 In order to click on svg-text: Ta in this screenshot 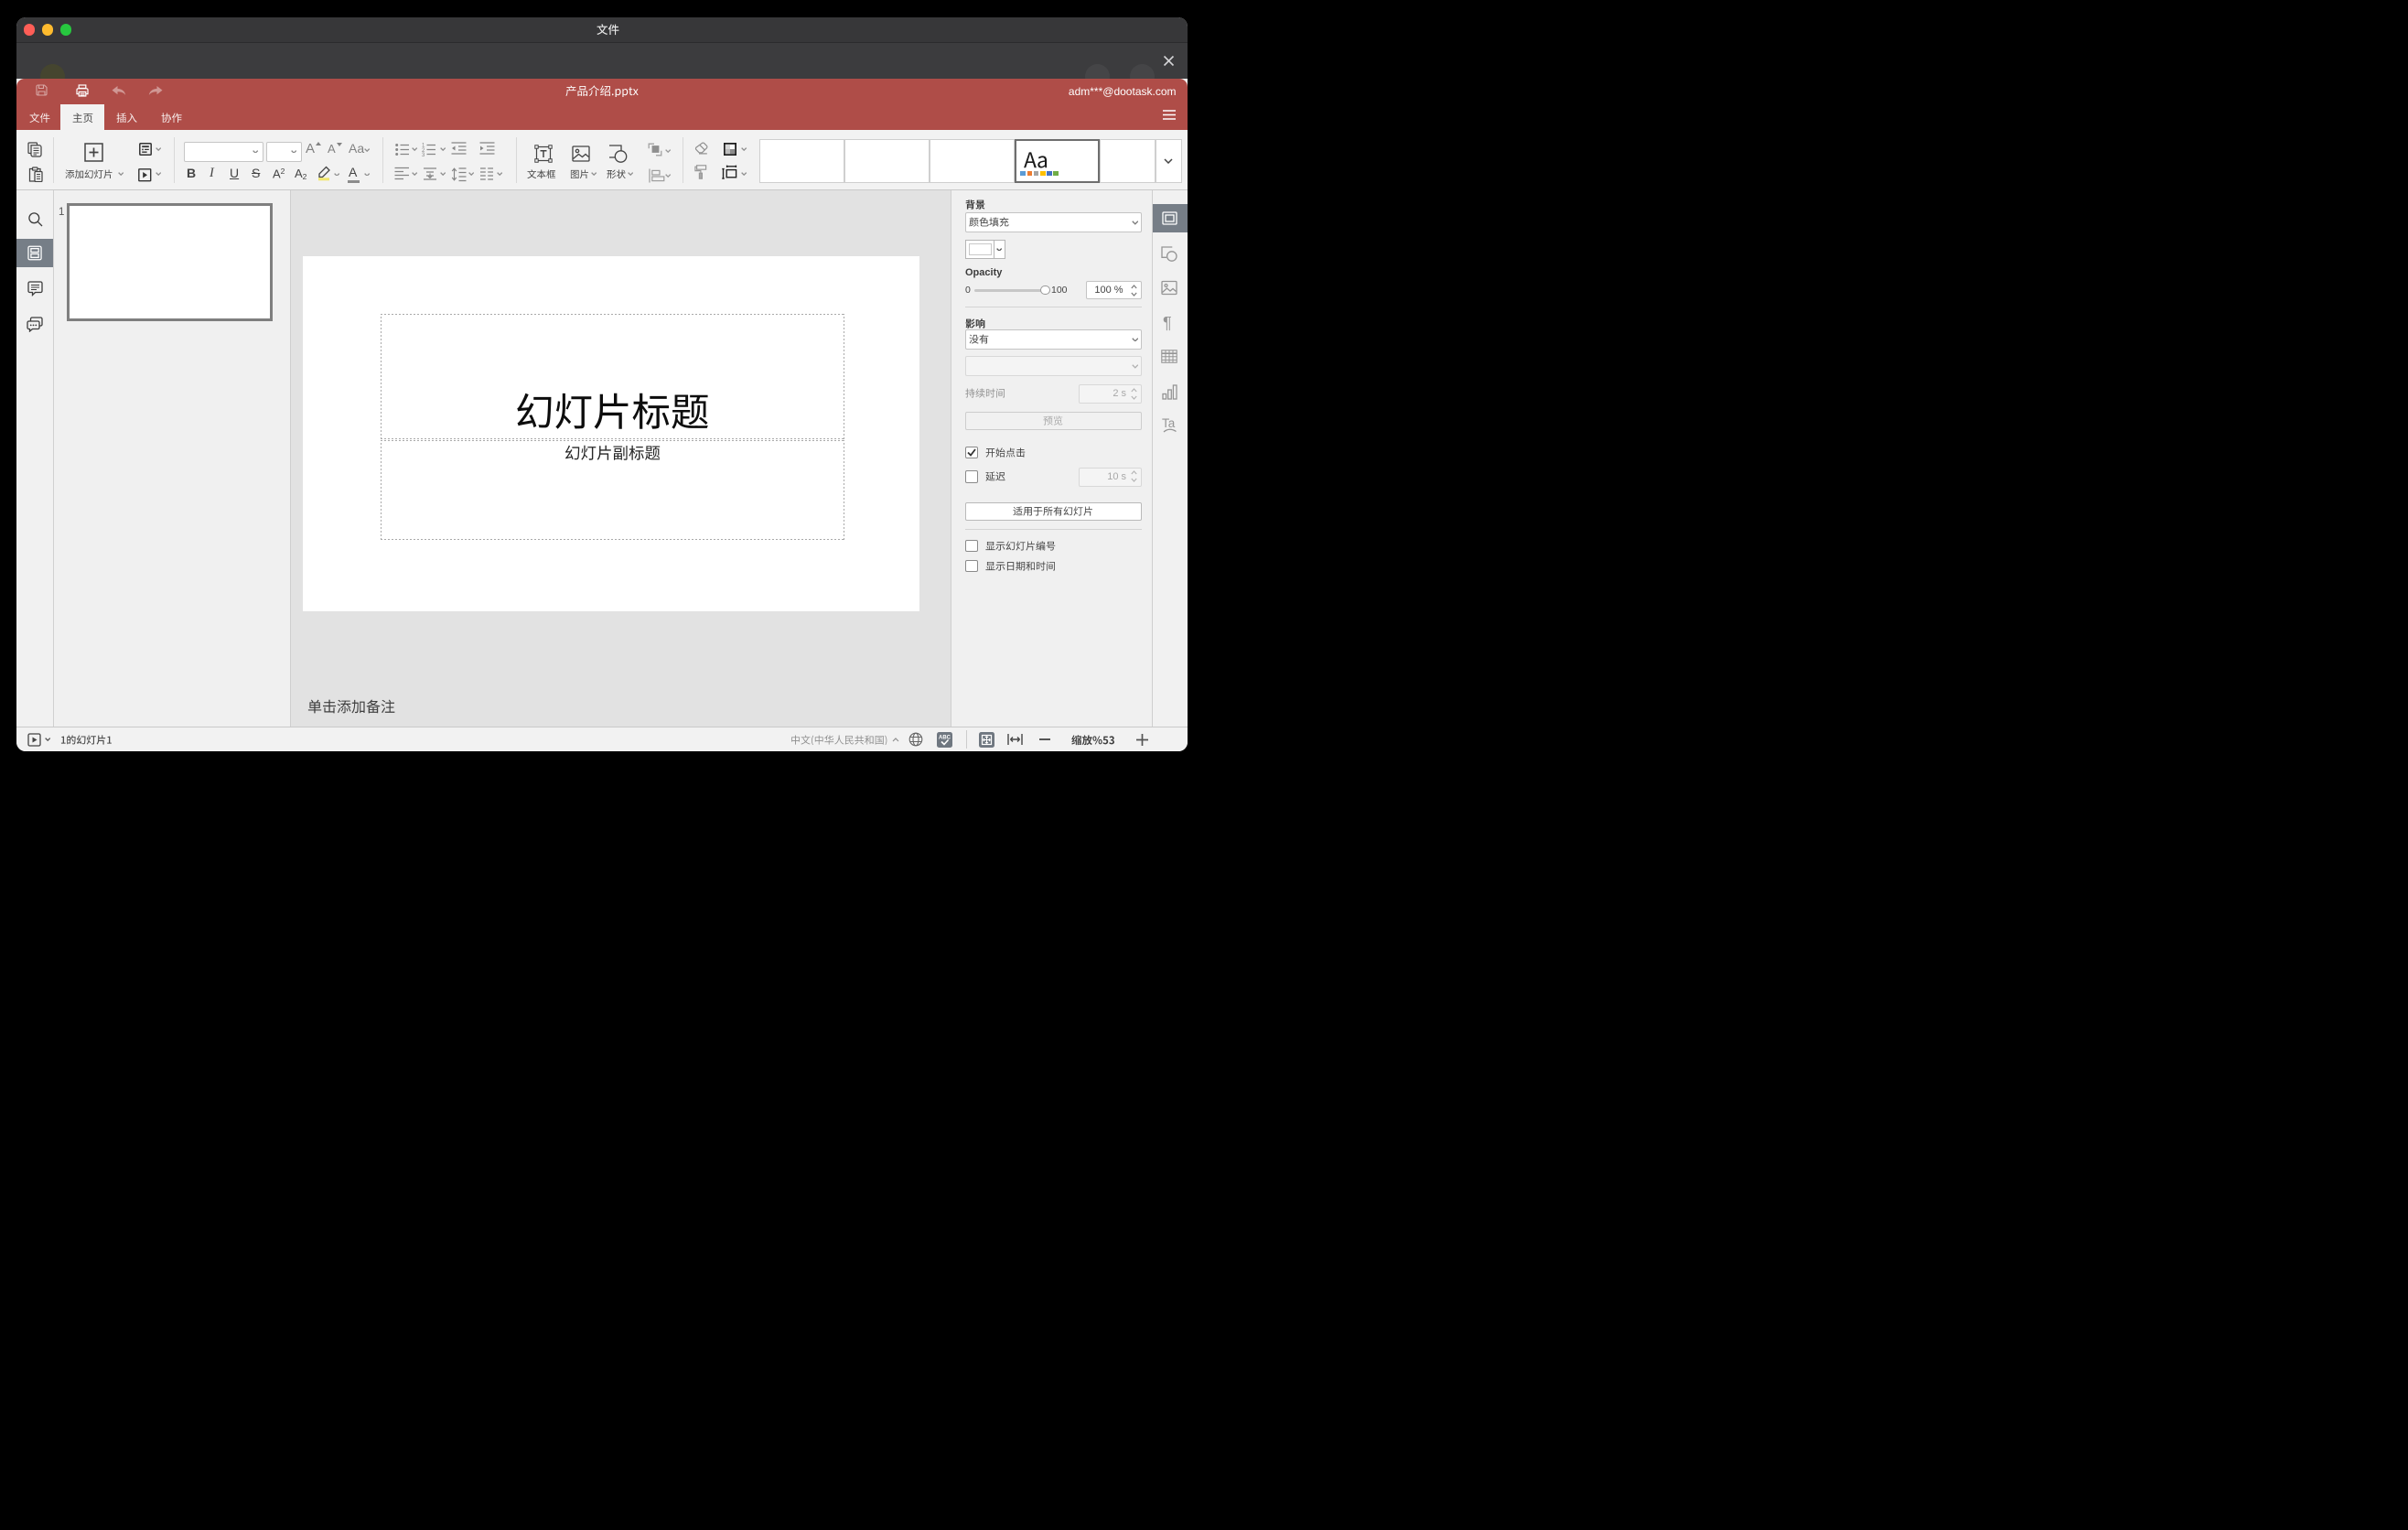, I will do `click(1169, 423)`.